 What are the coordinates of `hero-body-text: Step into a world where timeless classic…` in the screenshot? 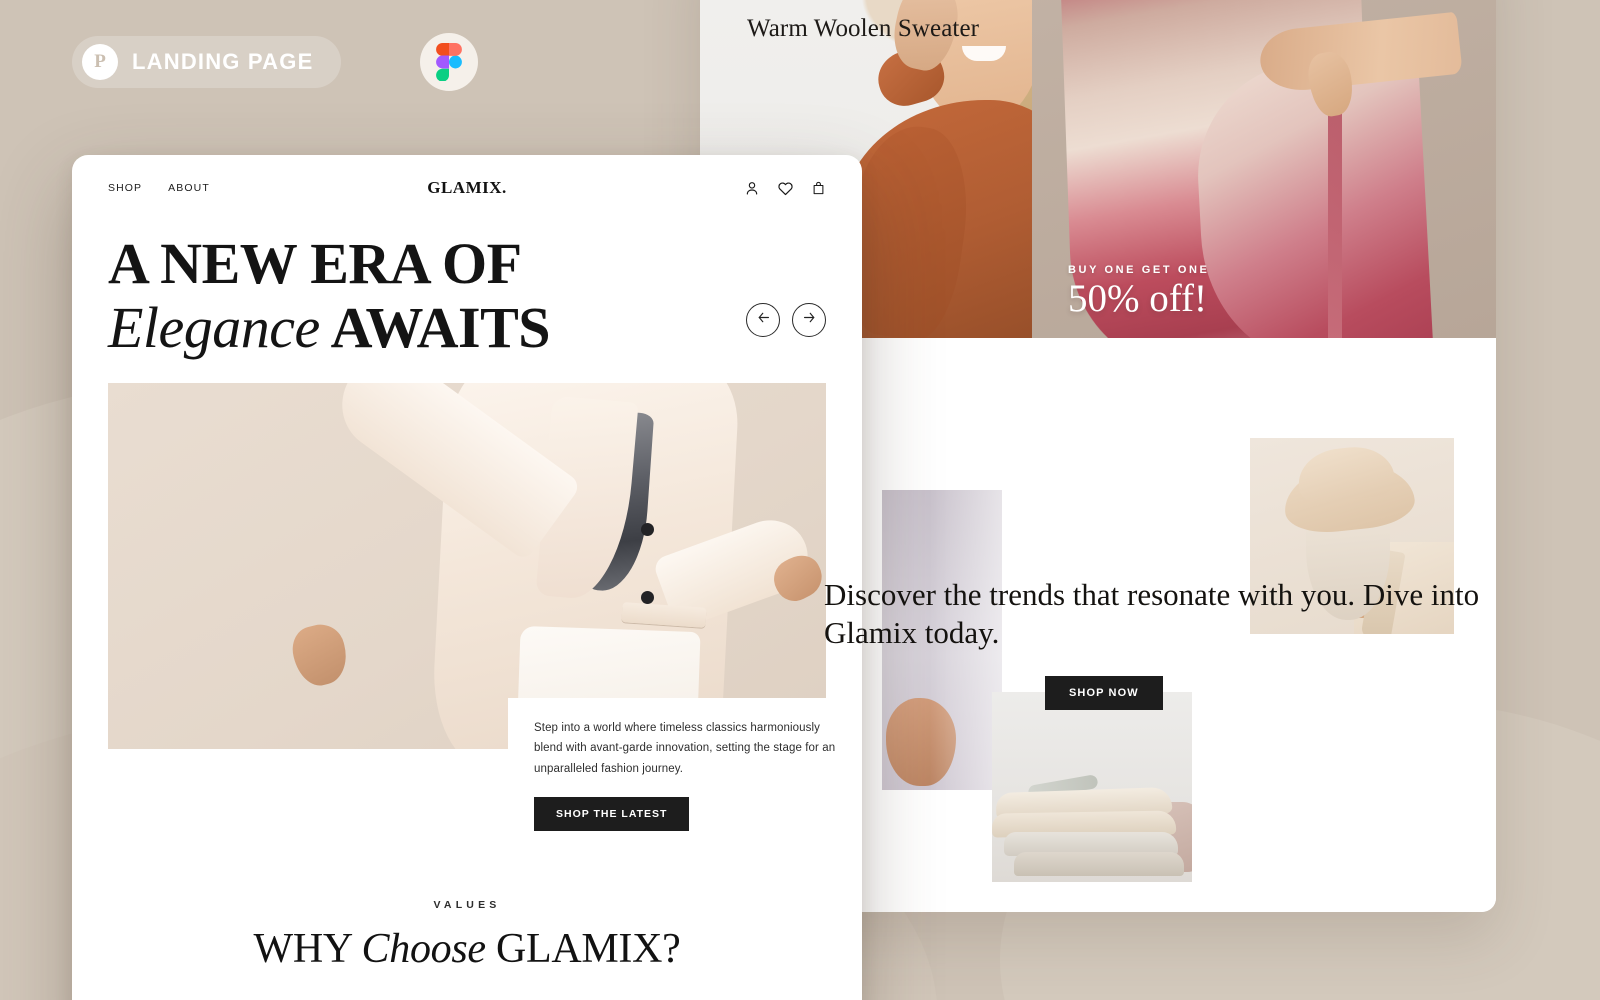 It's located at (685, 748).